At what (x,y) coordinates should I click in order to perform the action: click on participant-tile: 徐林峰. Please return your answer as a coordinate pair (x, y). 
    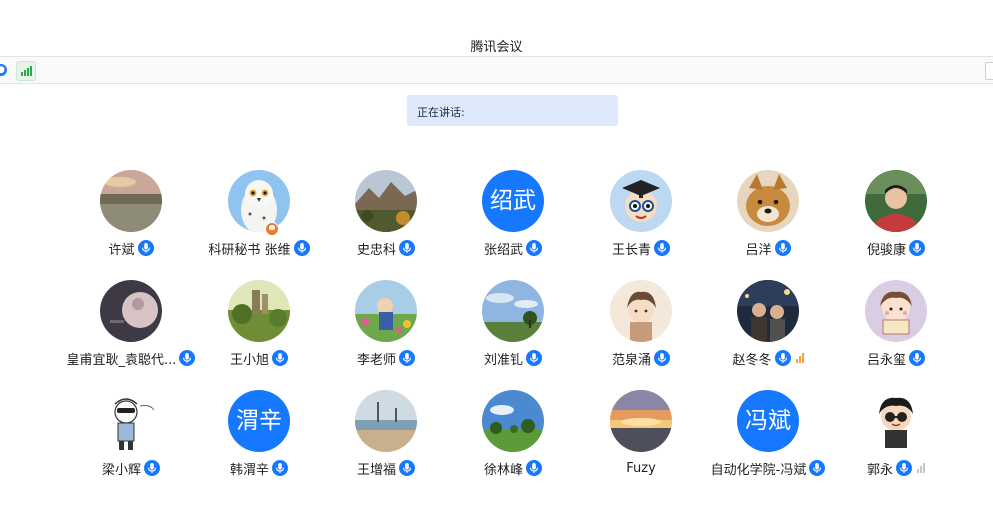
    Looking at the image, I should click on (513, 440).